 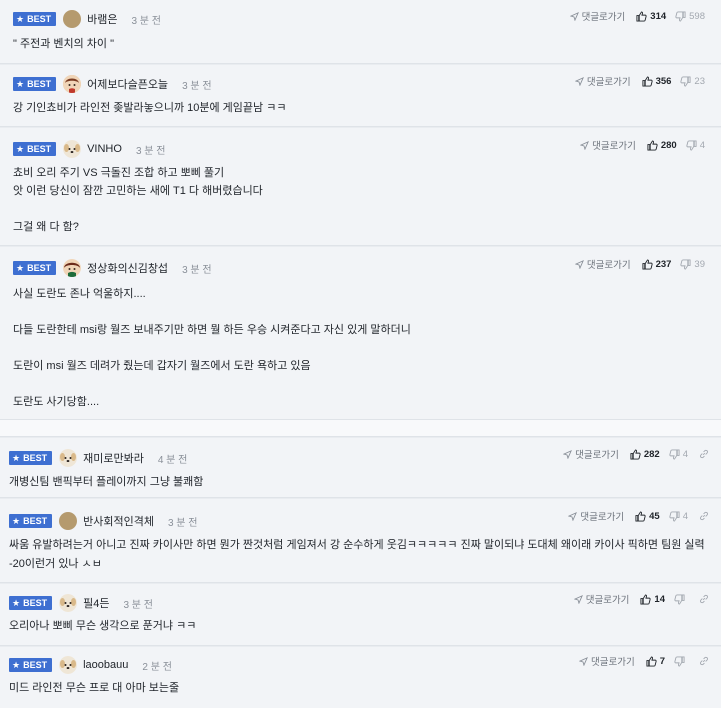 What do you see at coordinates (127, 268) in the screenshot?
I see `comment-nickname: 정상화의신김창섭` at bounding box center [127, 268].